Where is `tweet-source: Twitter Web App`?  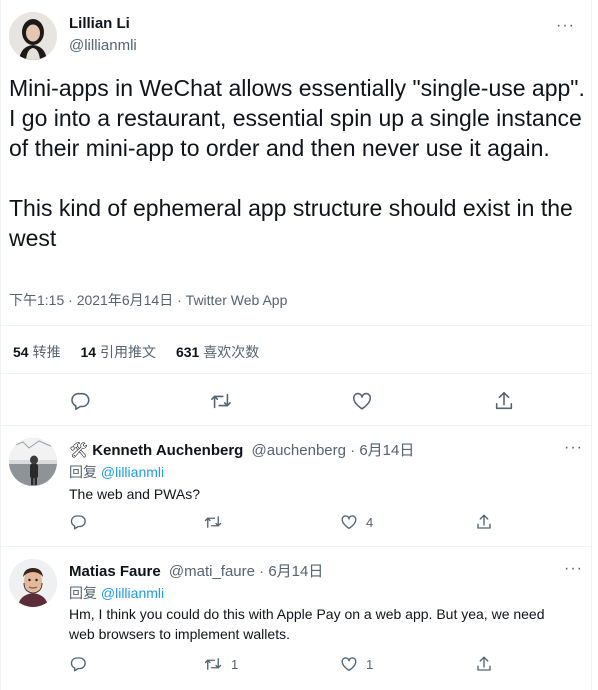
tweet-source: Twitter Web App is located at coordinates (237, 300).